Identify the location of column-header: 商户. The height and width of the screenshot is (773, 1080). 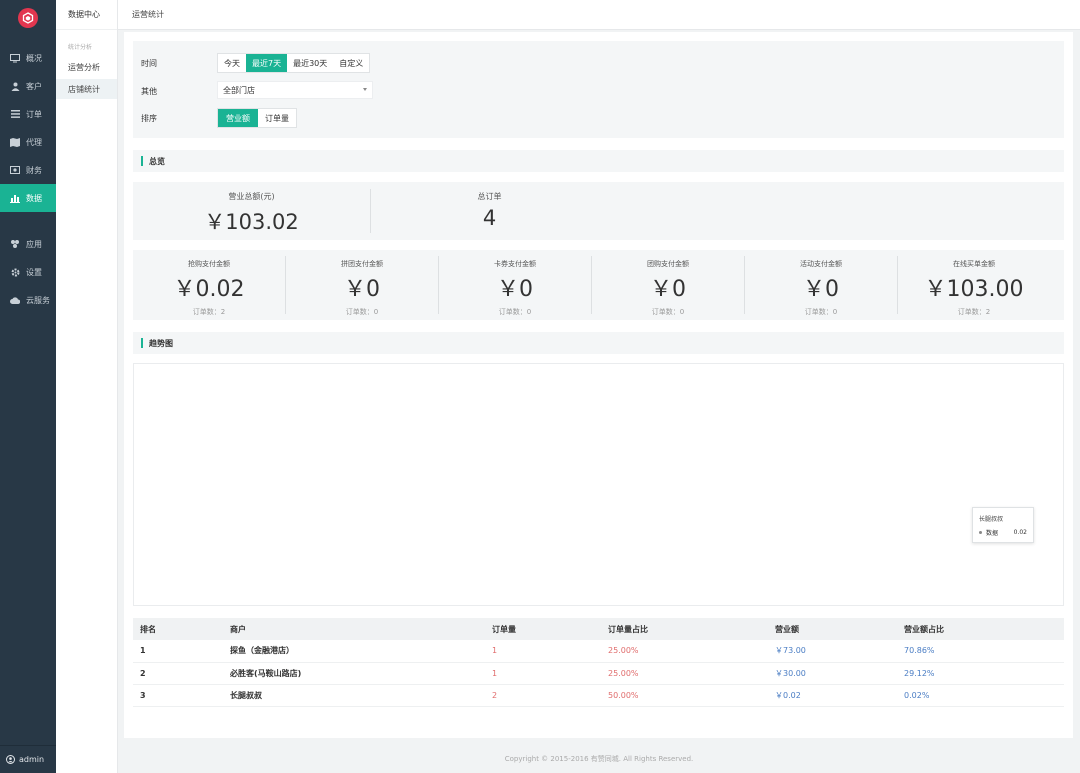
(354, 629).